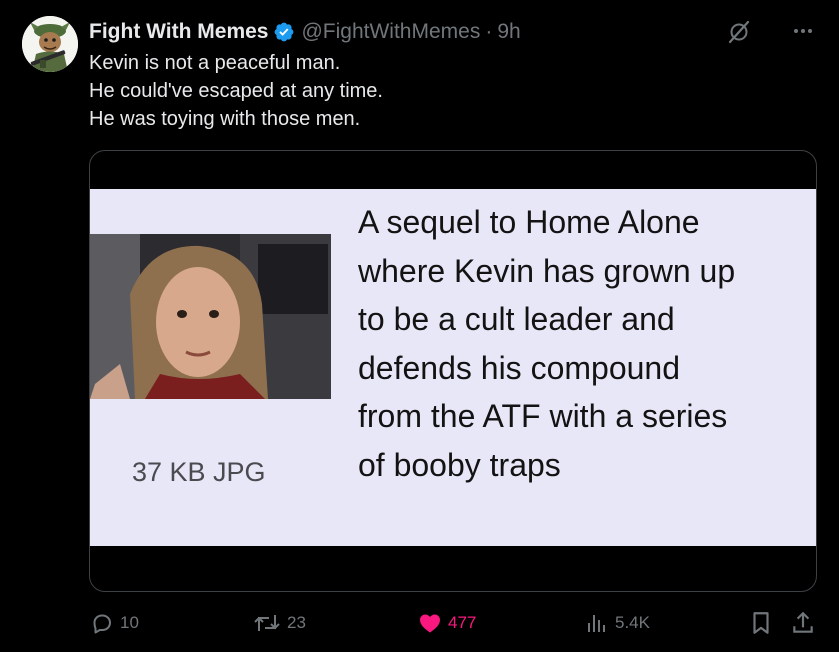  What do you see at coordinates (225, 119) in the screenshot?
I see `tweet-text-line: He was toying with those men.` at bounding box center [225, 119].